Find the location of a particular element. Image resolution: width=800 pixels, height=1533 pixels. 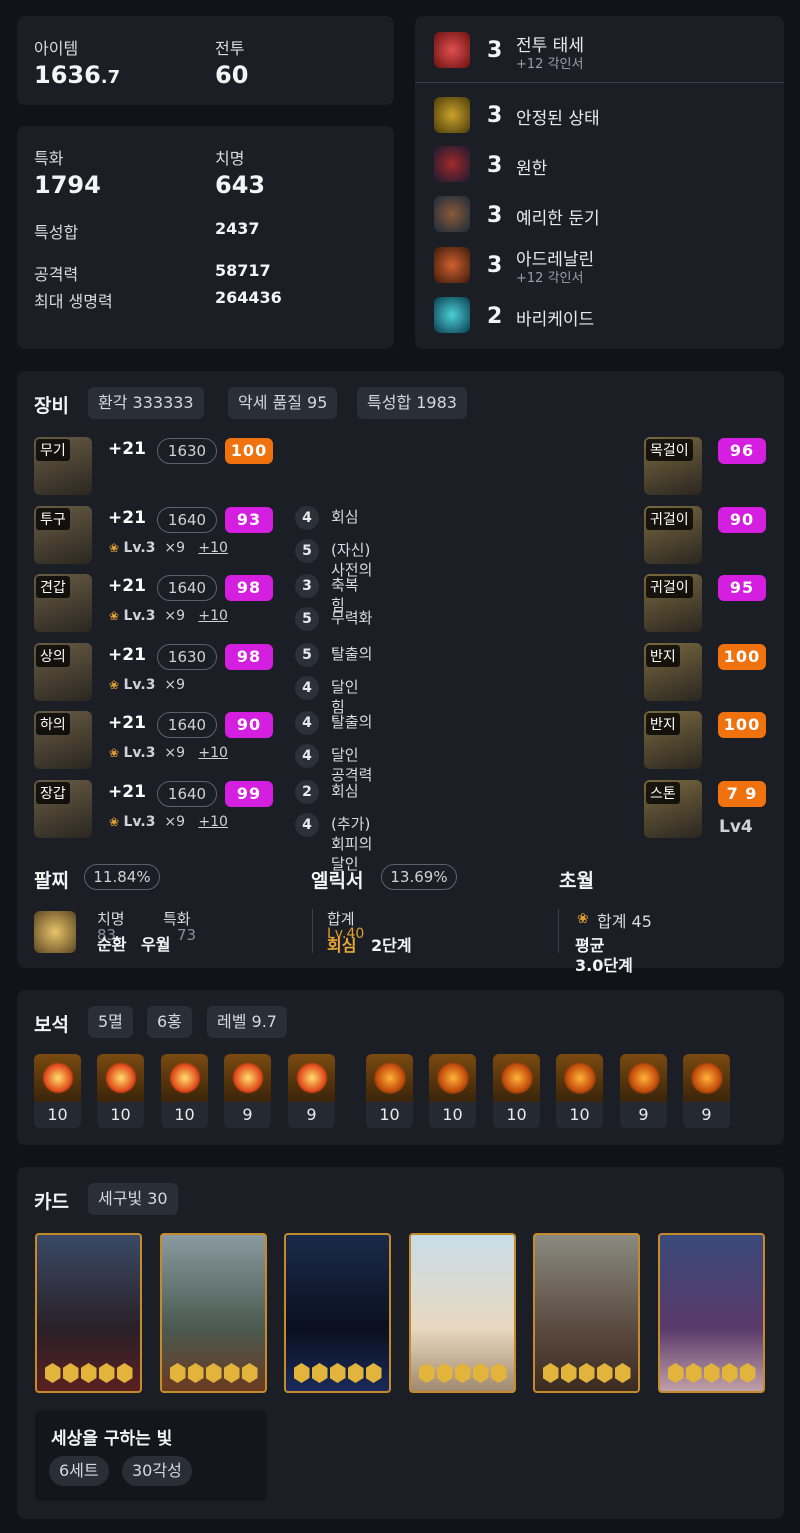

combat-stance-icon is located at coordinates (452, 50).